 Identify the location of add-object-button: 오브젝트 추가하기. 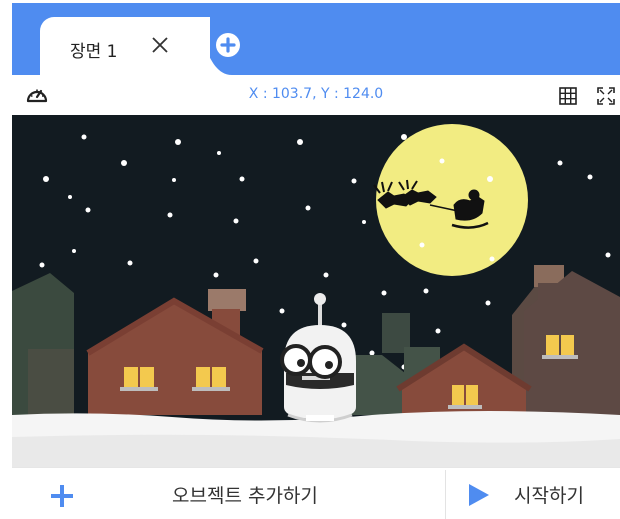
(228, 493).